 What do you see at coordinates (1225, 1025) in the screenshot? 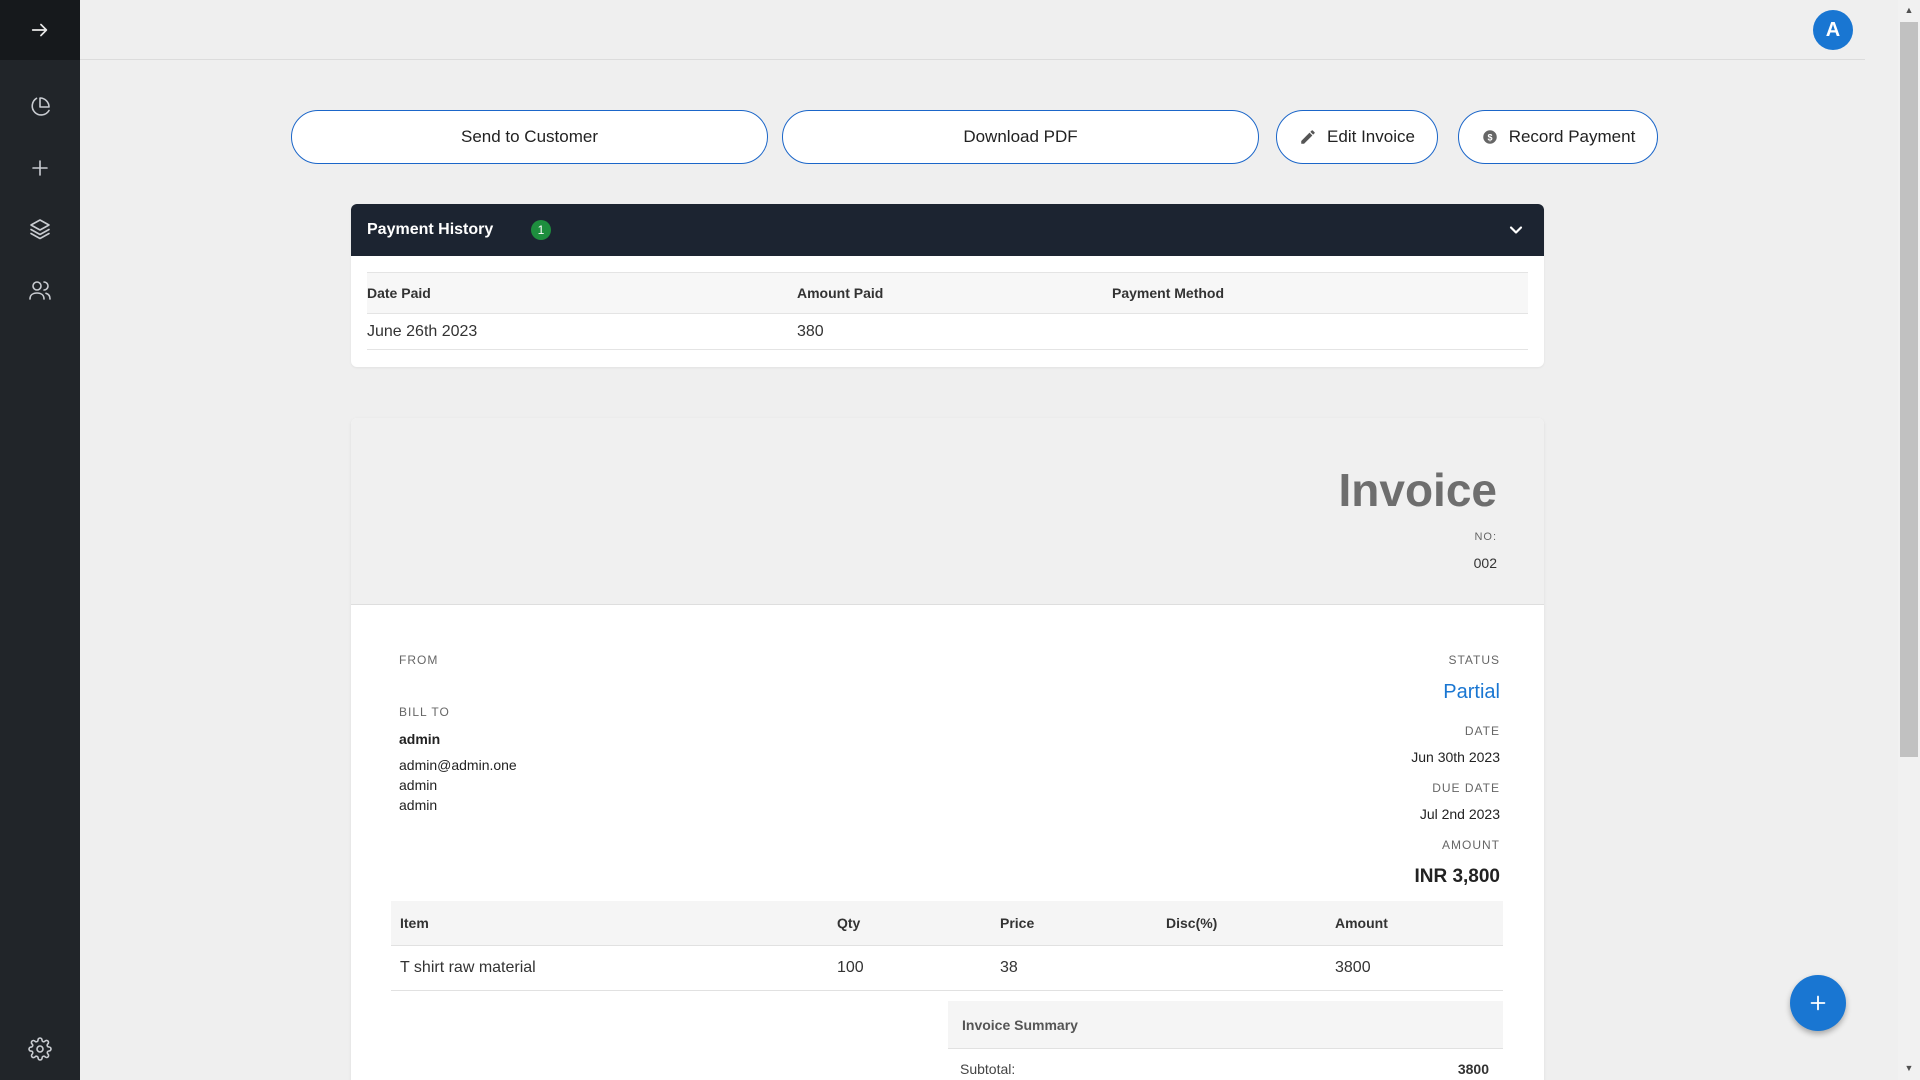
I see `invoice-summary-title: Invoice Summary` at bounding box center [1225, 1025].